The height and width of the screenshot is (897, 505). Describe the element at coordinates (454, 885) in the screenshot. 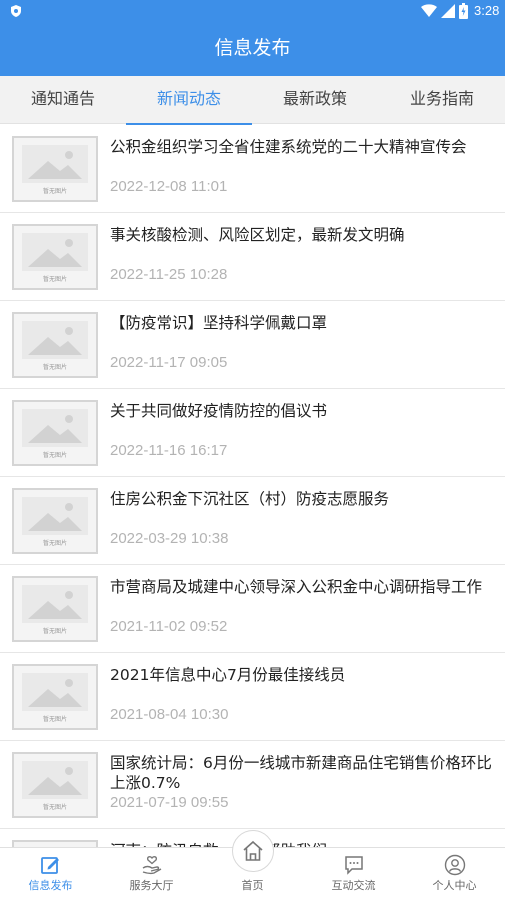

I see `nav-label: 个人中心` at that location.